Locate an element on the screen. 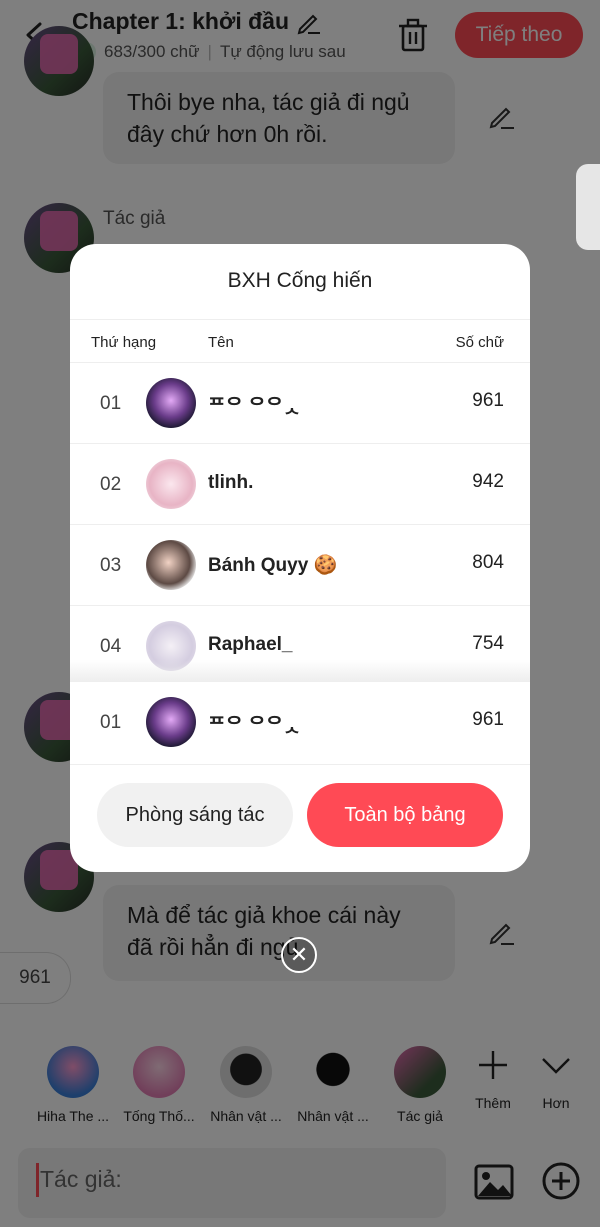  divider is located at coordinates (300, 319).